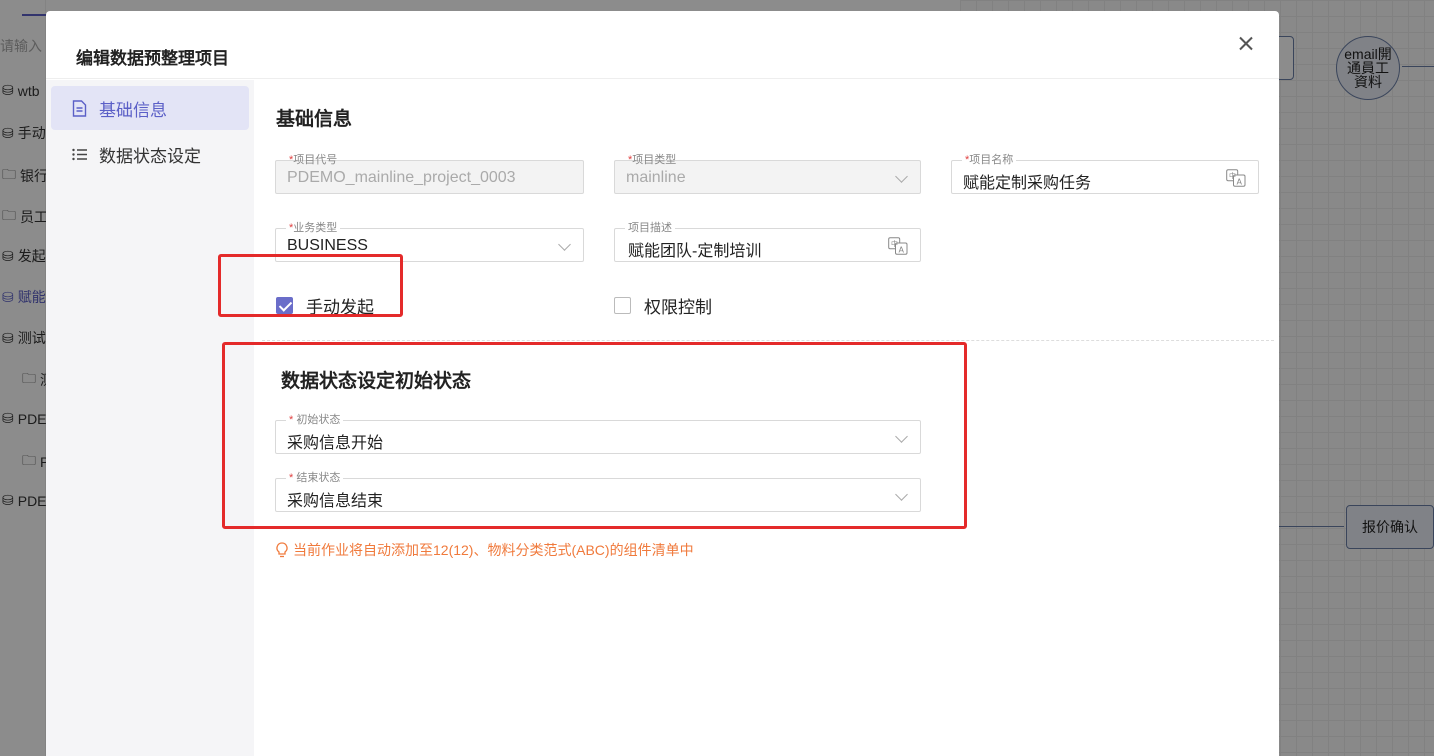  I want to click on nav-item-data-status: 数据状态设定, so click(150, 154).